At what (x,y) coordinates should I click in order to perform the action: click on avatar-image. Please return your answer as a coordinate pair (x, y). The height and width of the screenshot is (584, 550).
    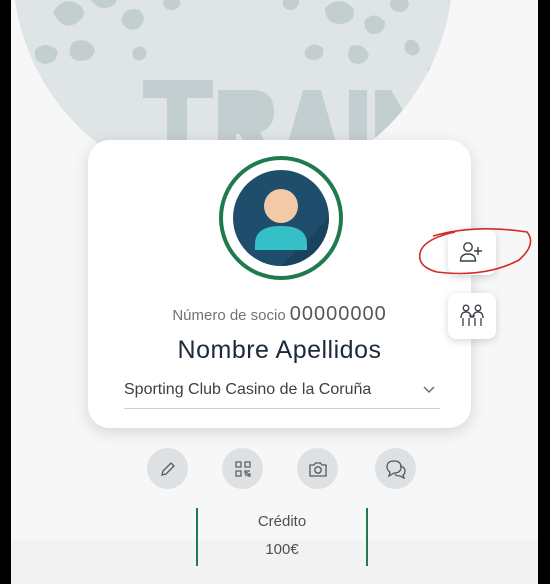
    Looking at the image, I should click on (281, 218).